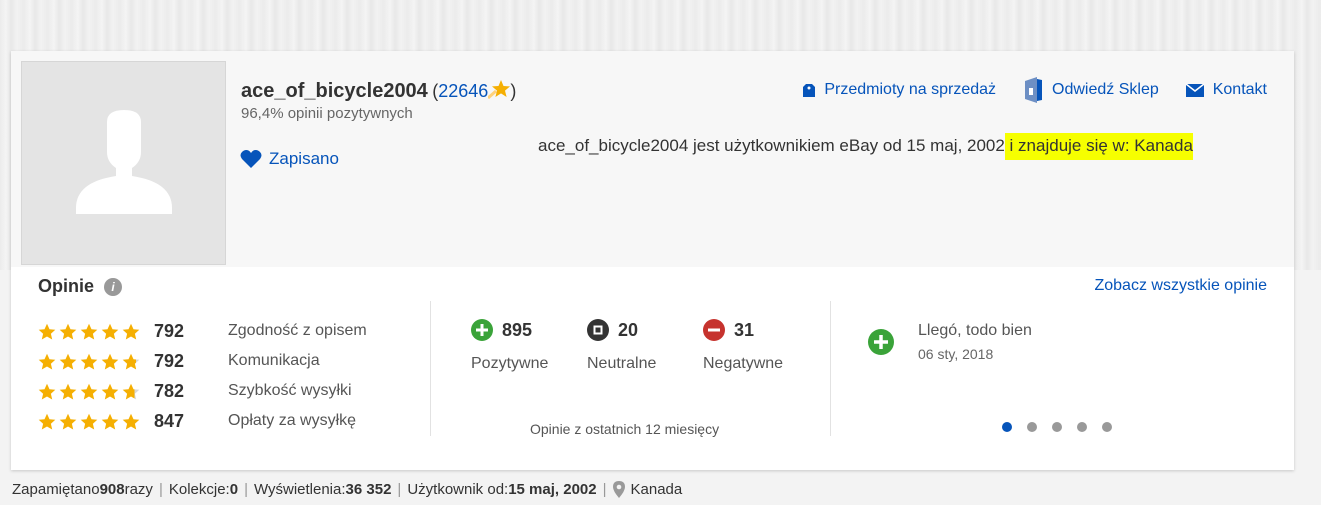 This screenshot has width=1321, height=505. What do you see at coordinates (656, 489) in the screenshot?
I see `location-value: Kanada` at bounding box center [656, 489].